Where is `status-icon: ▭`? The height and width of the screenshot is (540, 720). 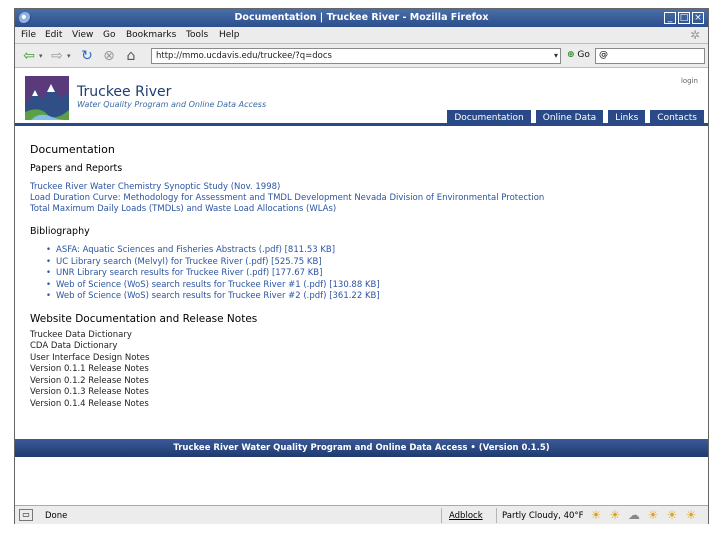
status-icon: ▭ is located at coordinates (26, 515).